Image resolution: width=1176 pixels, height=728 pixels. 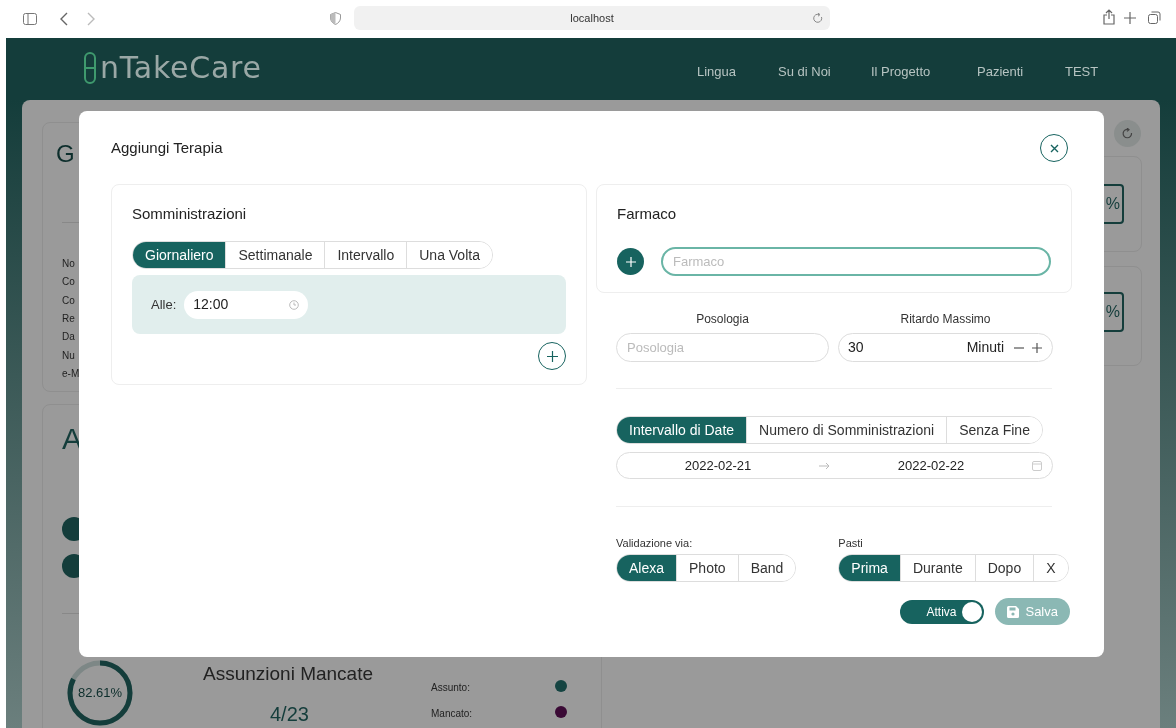 What do you see at coordinates (942, 611) in the screenshot?
I see `active-toggle: Attiva` at bounding box center [942, 611].